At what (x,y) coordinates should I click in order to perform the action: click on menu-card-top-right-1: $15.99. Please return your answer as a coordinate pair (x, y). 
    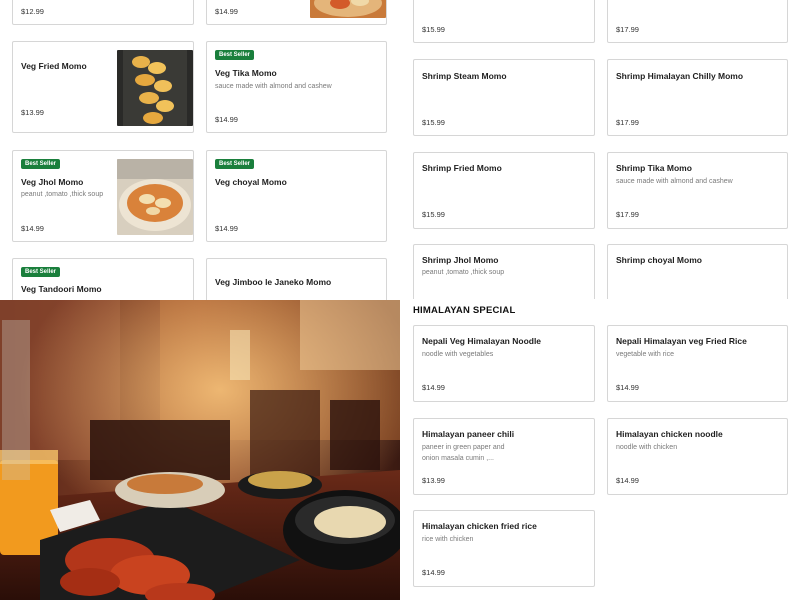
    Looking at the image, I should click on (504, 21).